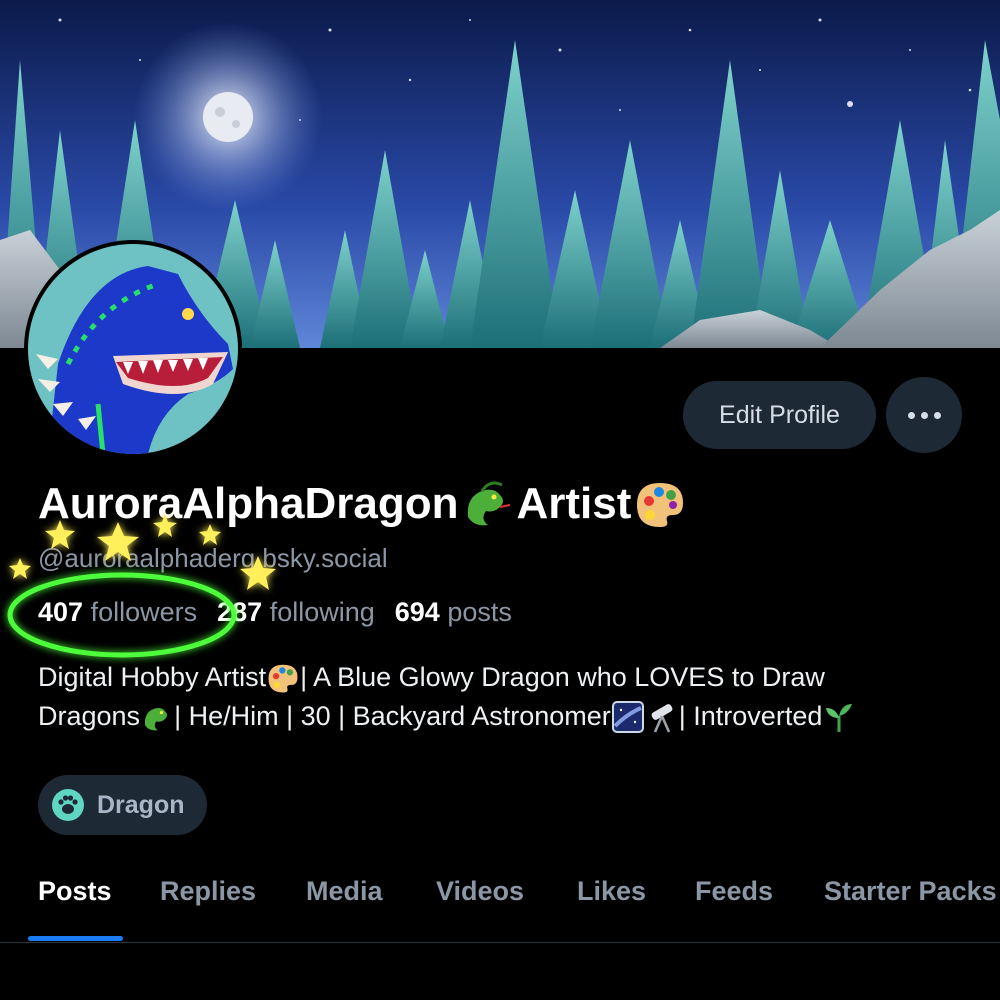 This screenshot has height=1000, width=1000. I want to click on followers-count: 407, so click(61, 612).